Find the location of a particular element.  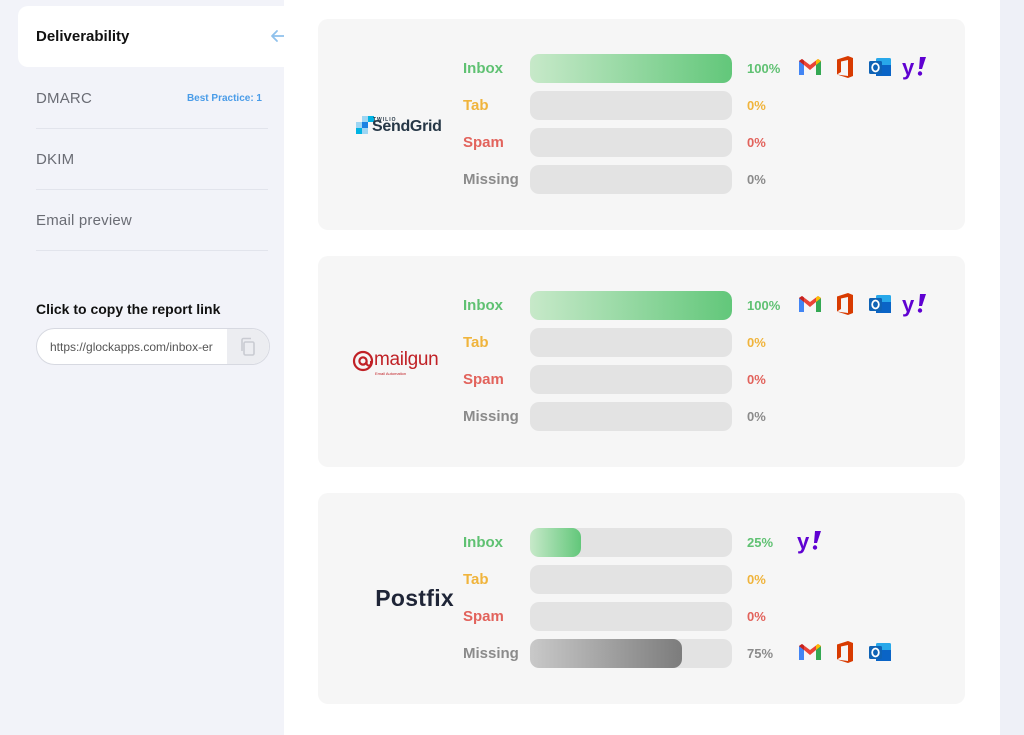

mailgun-name: mailgun is located at coordinates (406, 359).